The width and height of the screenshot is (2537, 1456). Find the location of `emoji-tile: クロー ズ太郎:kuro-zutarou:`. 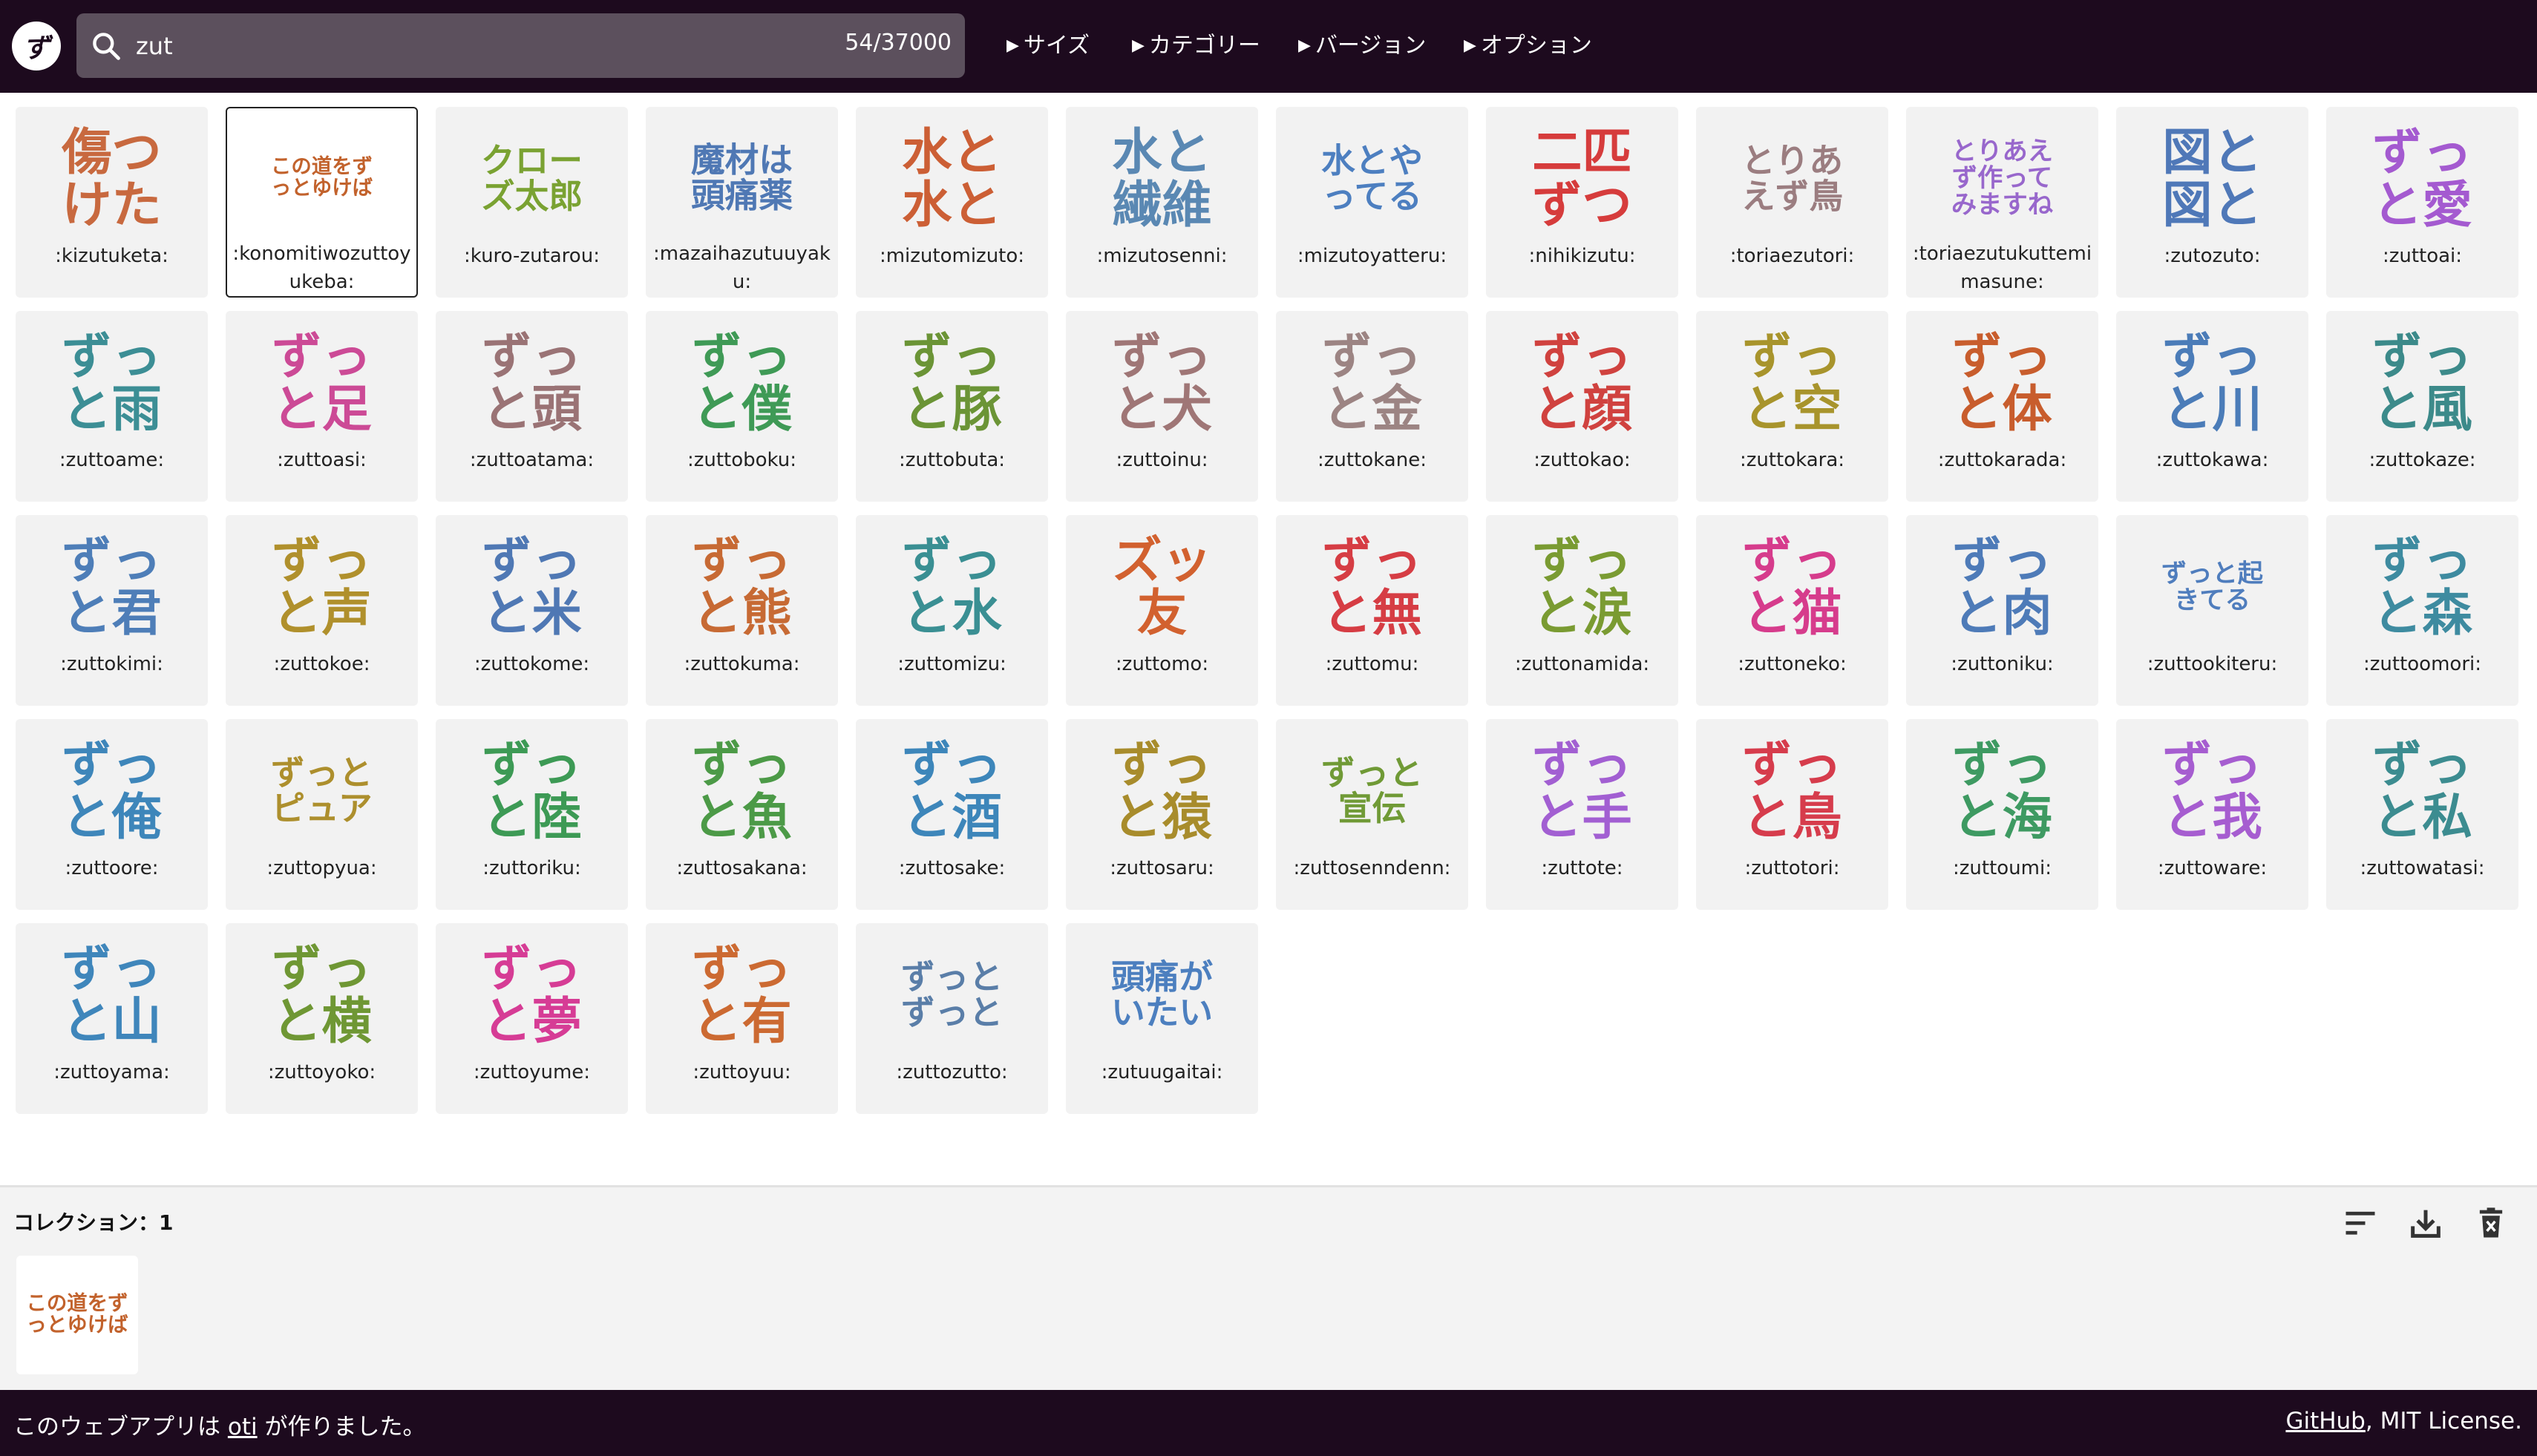

emoji-tile: クロー ズ太郎:kuro-zutarou: is located at coordinates (532, 203).